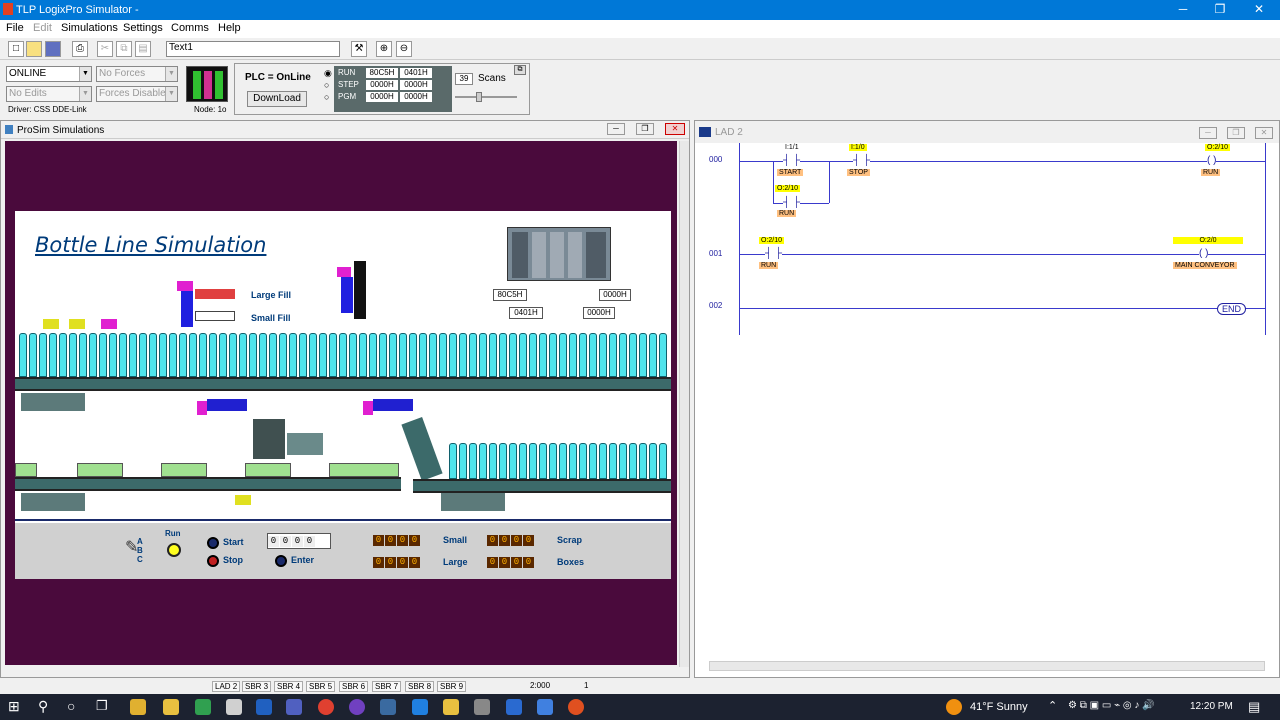 The width and height of the screenshot is (1280, 720). What do you see at coordinates (143, 28) in the screenshot?
I see `menu-settings: Settings` at bounding box center [143, 28].